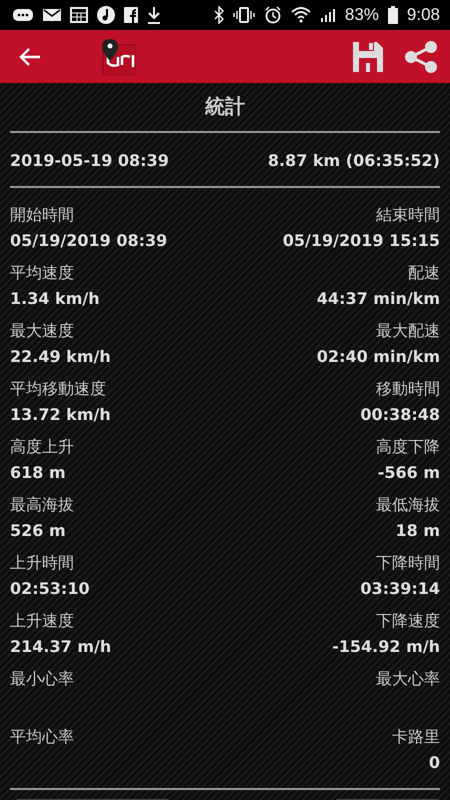 This screenshot has height=800, width=450. What do you see at coordinates (61, 647) in the screenshot?
I see `stat-value: 214.37 m/h` at bounding box center [61, 647].